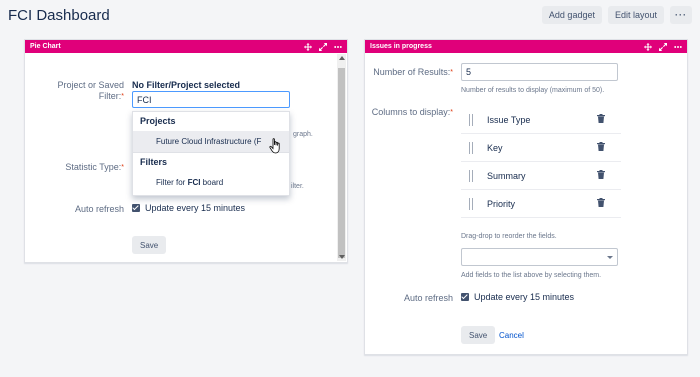 The height and width of the screenshot is (377, 700). I want to click on gadget-scrollbar, so click(341, 157).